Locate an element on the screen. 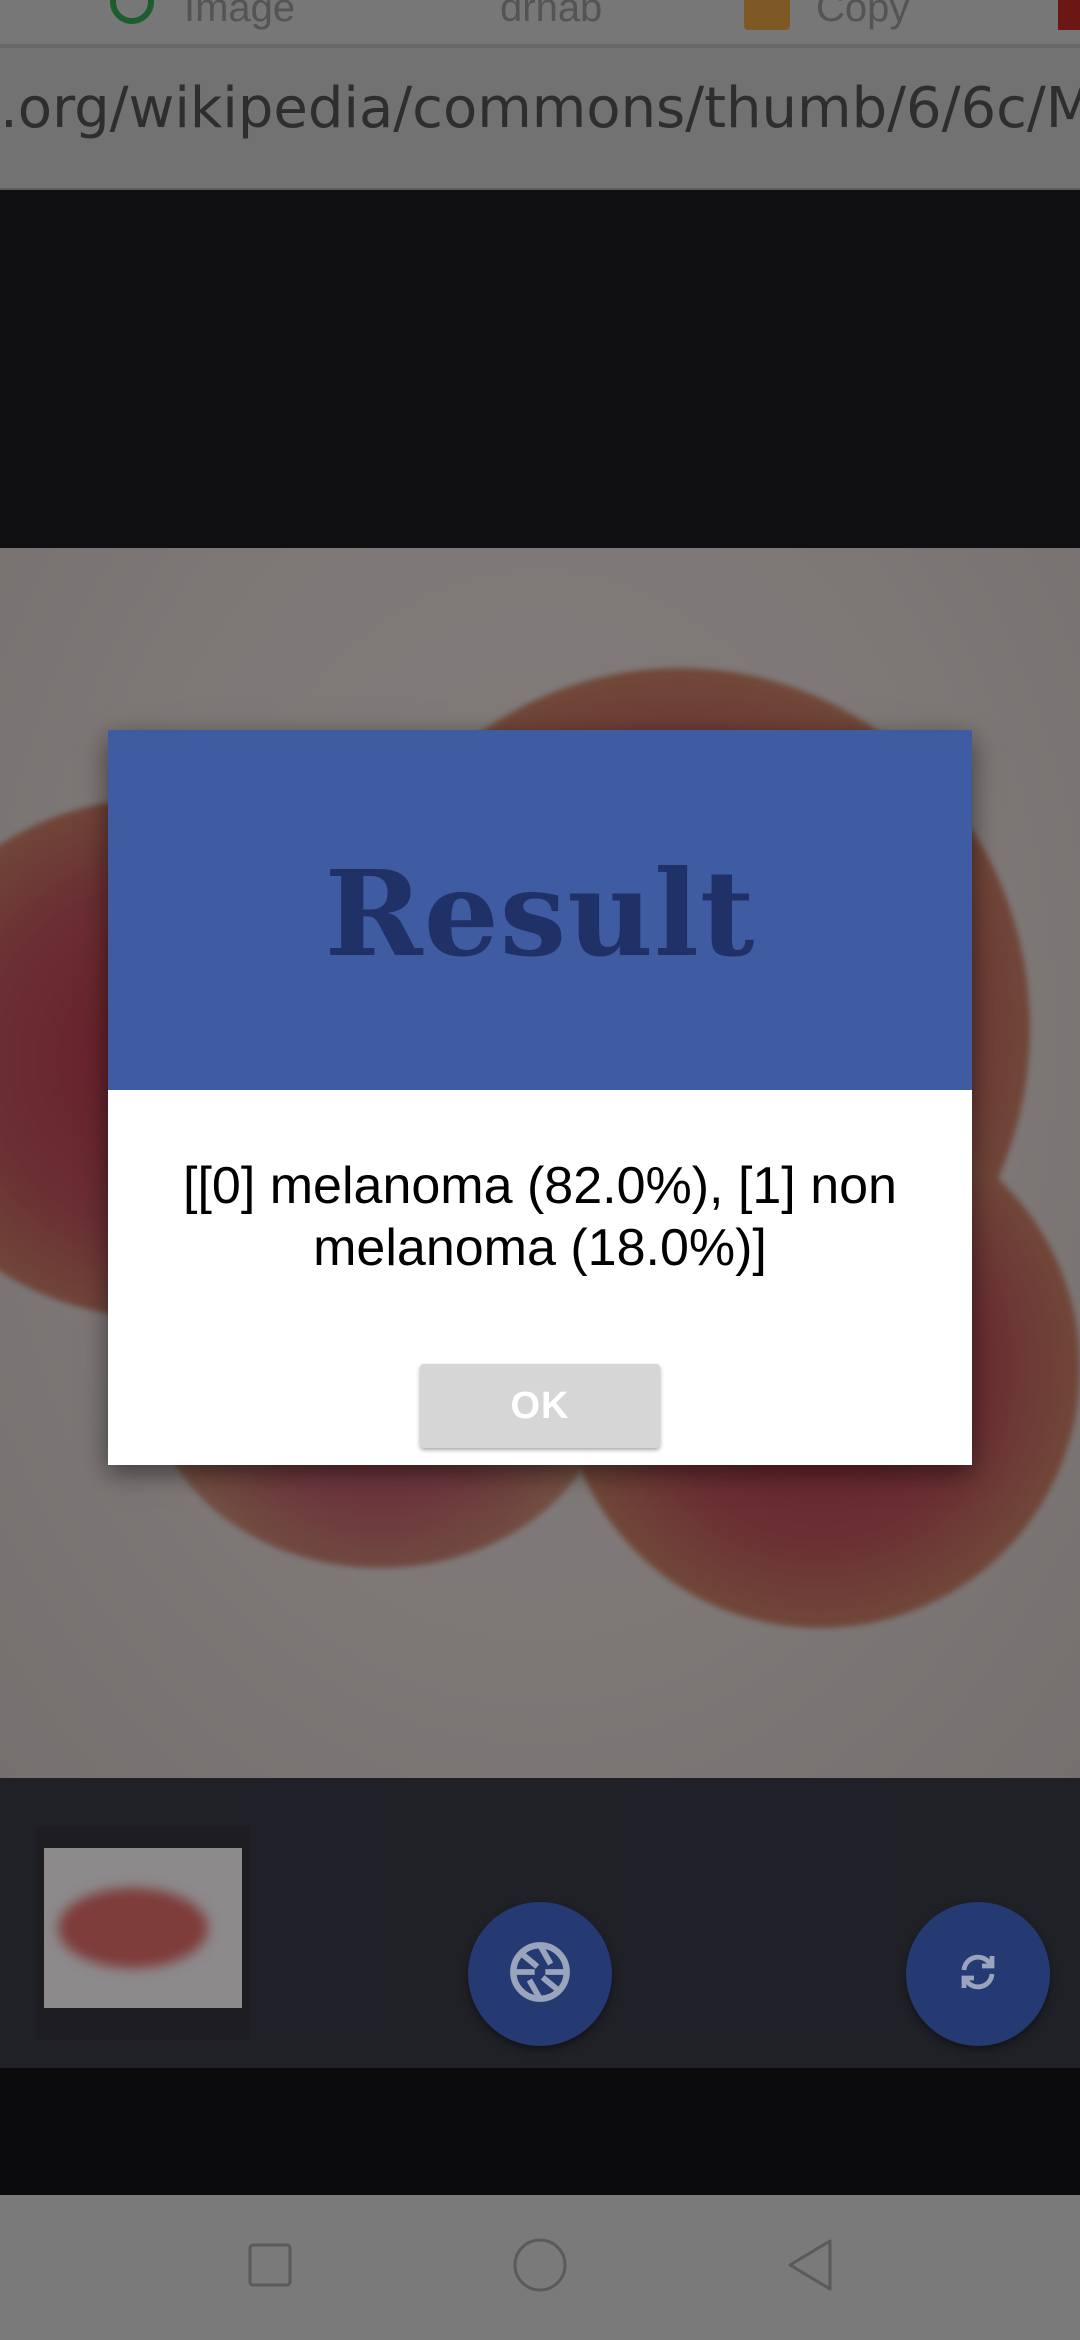  dialog-header: Result is located at coordinates (540, 910).